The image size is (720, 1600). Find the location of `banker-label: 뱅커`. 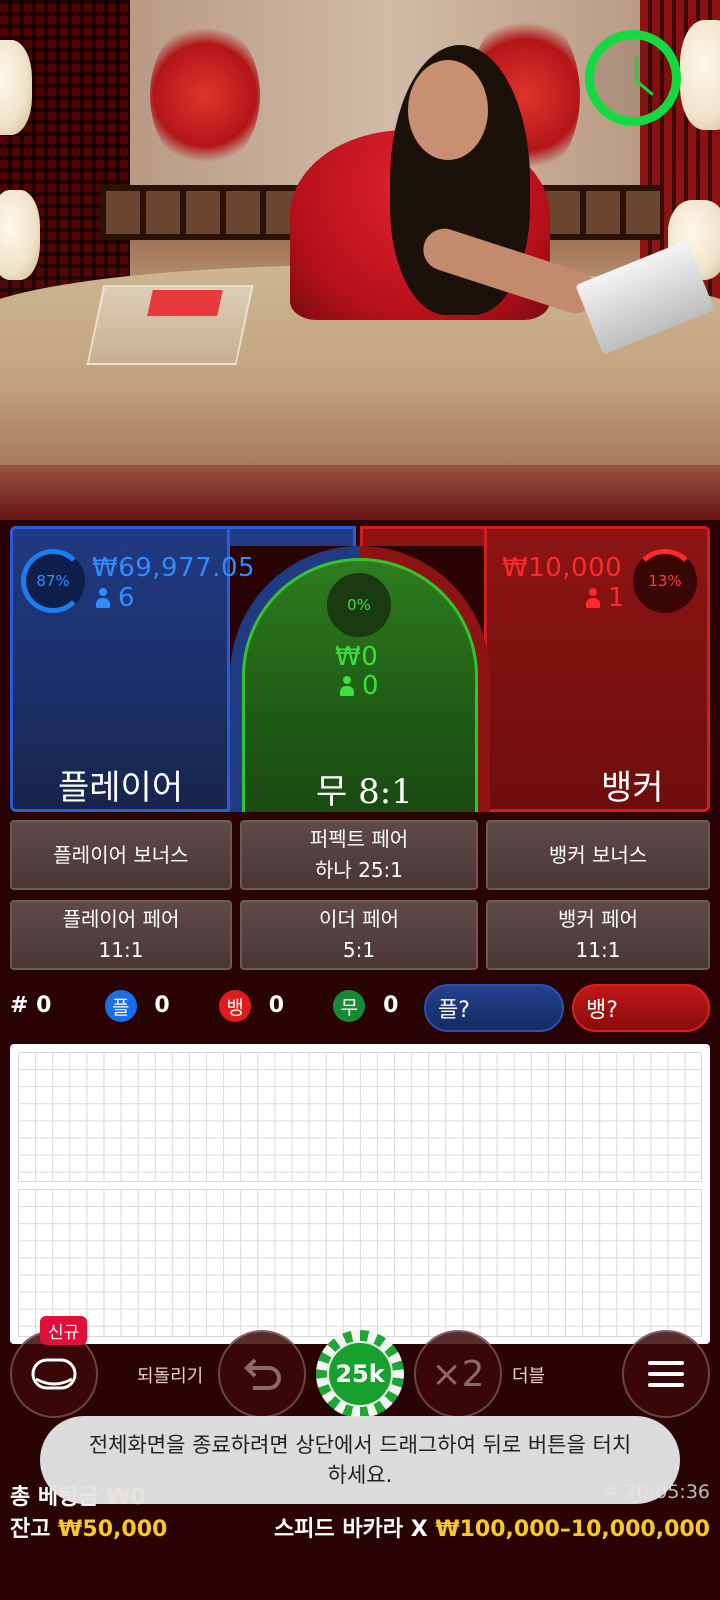

banker-label: 뱅커 is located at coordinates (632, 788).